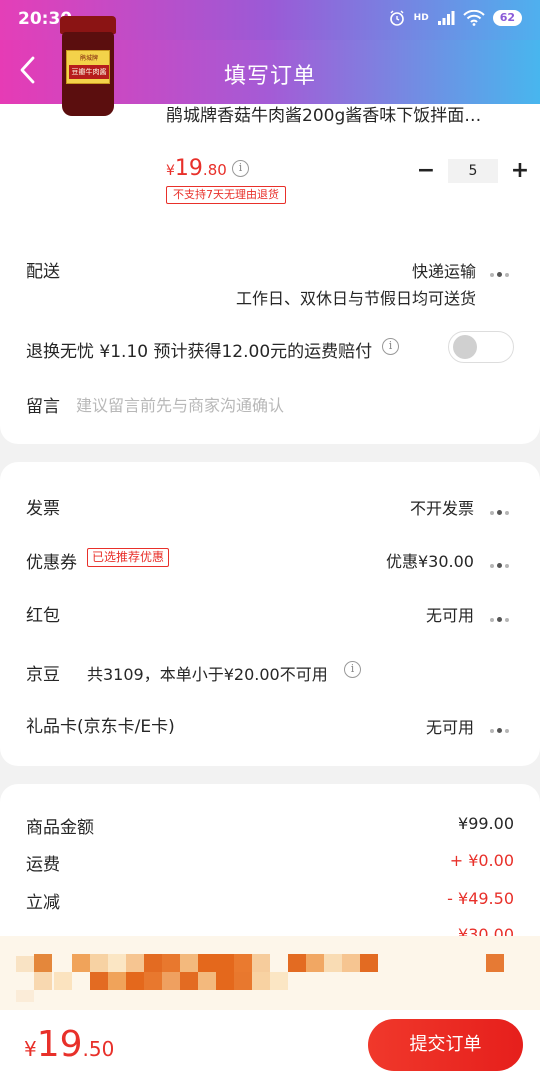 The image size is (540, 1080). Describe the element at coordinates (396, 18) in the screenshot. I see `alarm-icon` at that location.